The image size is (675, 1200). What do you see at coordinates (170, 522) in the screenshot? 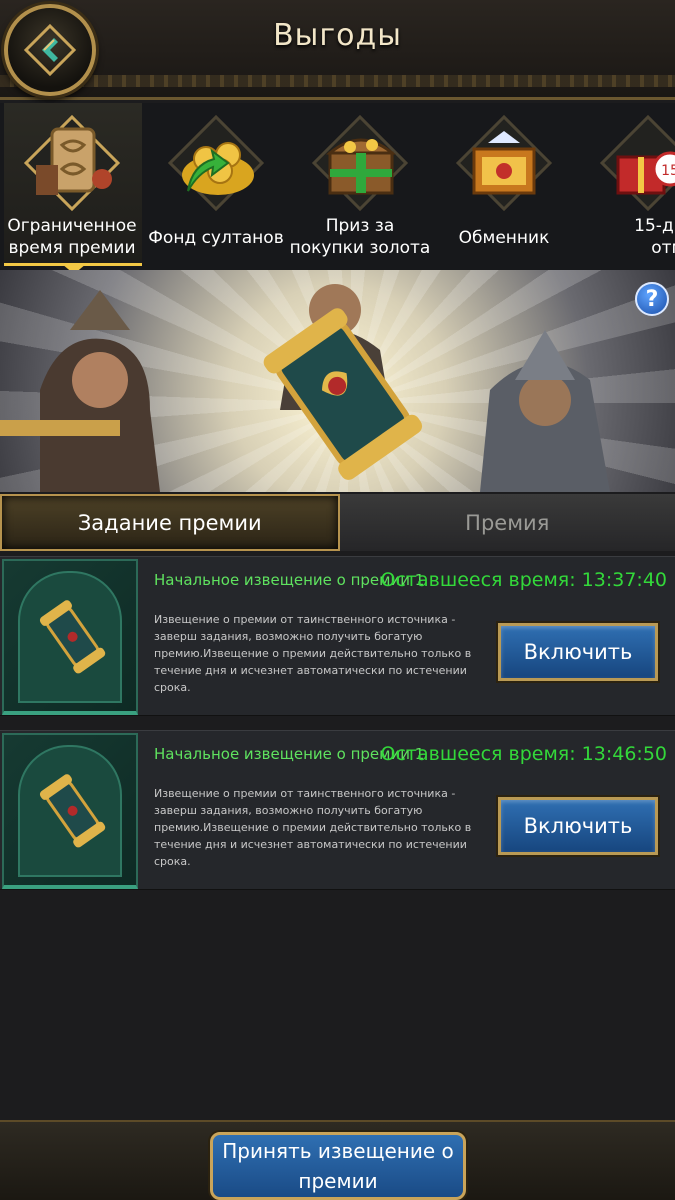
I see `subtab-bonus-task: Задание премии` at bounding box center [170, 522].